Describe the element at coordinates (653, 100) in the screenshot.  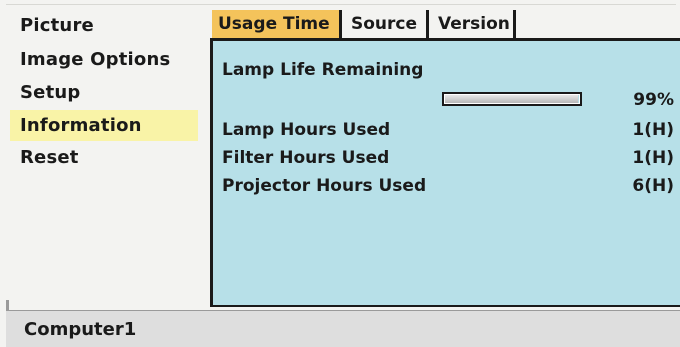
I see `lamp-life-value: 99%` at that location.